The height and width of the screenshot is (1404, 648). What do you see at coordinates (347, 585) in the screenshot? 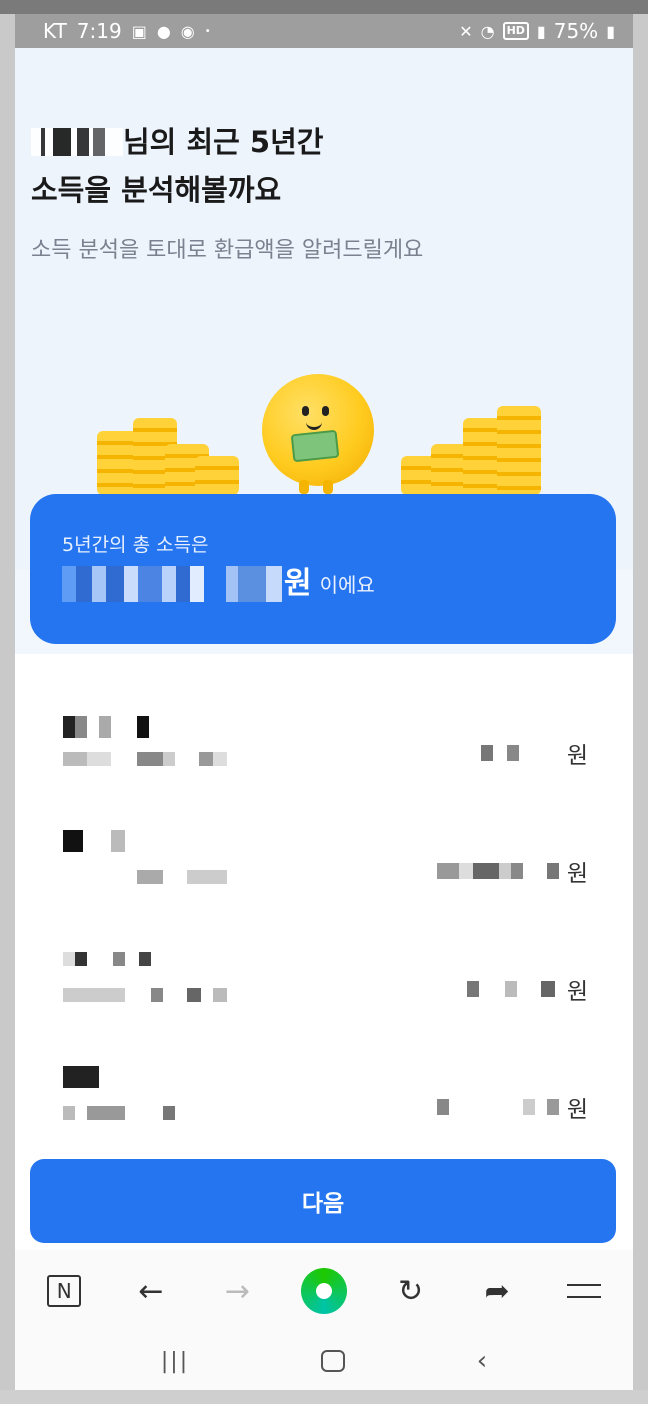
I see `amount-suffix: 이에요` at bounding box center [347, 585].